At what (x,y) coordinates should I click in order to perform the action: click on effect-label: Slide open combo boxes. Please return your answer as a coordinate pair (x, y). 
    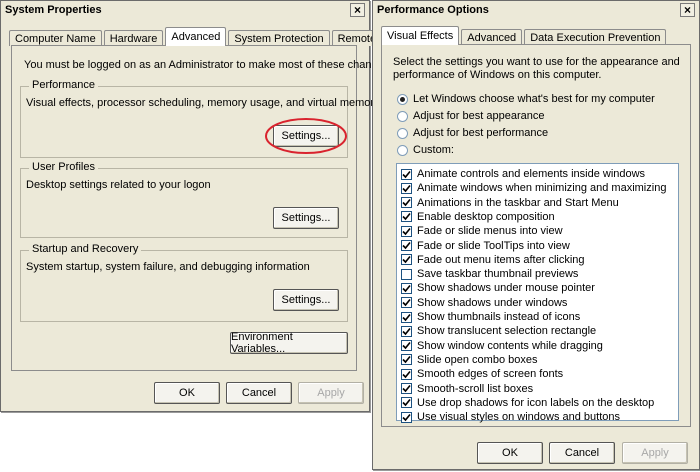
    Looking at the image, I should click on (477, 359).